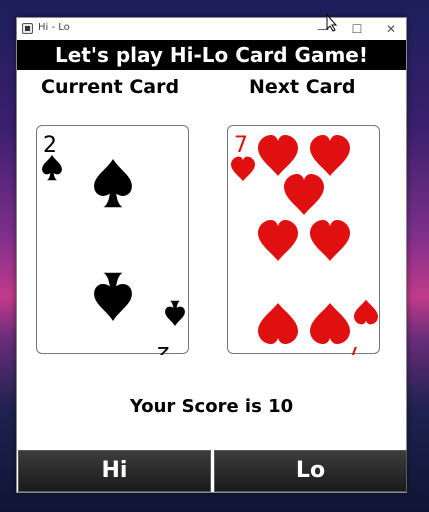 The image size is (429, 512). I want to click on app-icon, so click(27, 28).